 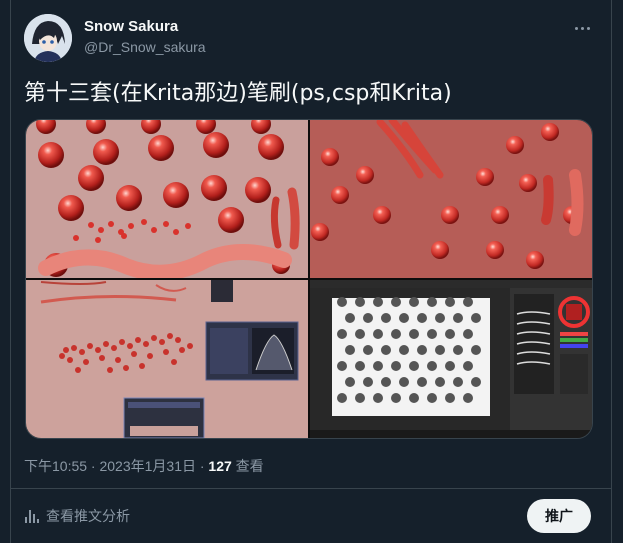 I want to click on promote-button: 推广, so click(x=559, y=516).